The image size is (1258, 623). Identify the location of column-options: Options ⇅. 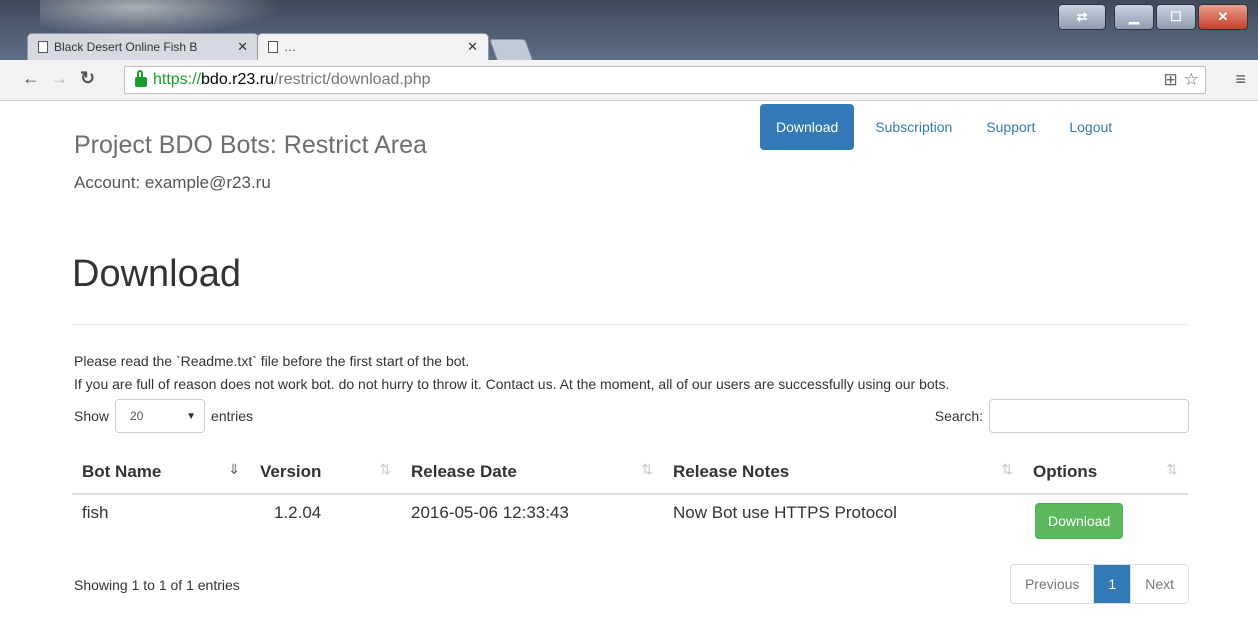
(1105, 473).